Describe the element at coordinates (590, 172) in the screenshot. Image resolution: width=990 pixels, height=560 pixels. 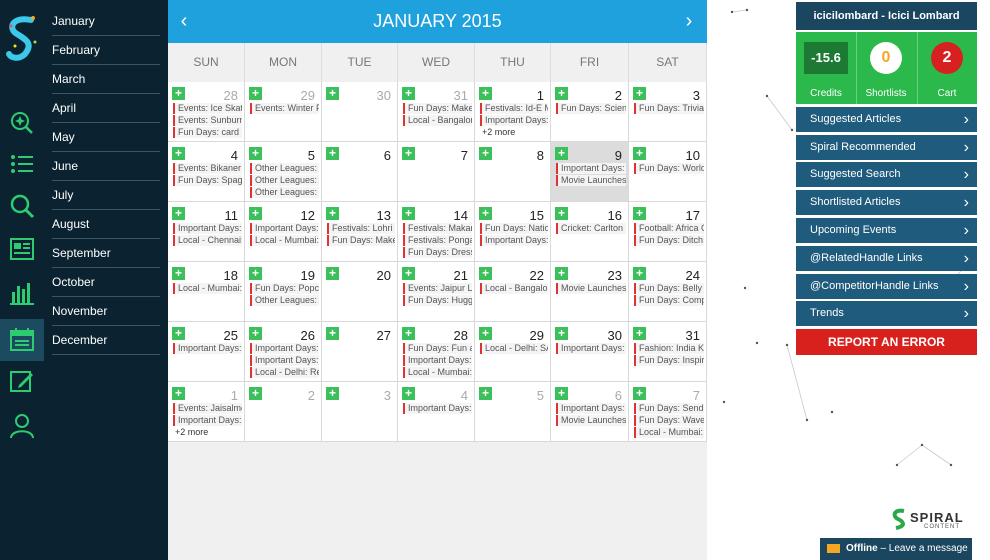
I see `day-cell: +9 Important Days: Movie Launches:` at that location.